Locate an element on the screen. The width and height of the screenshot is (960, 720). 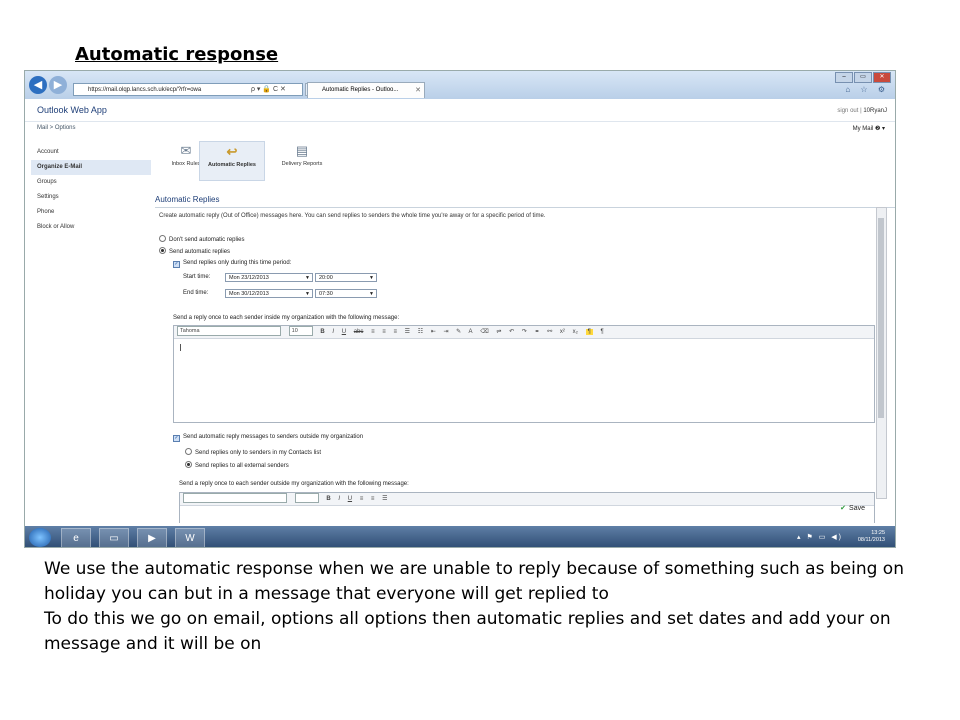
nav-item-organize-email: Organize E-Mail is located at coordinates (91, 167).